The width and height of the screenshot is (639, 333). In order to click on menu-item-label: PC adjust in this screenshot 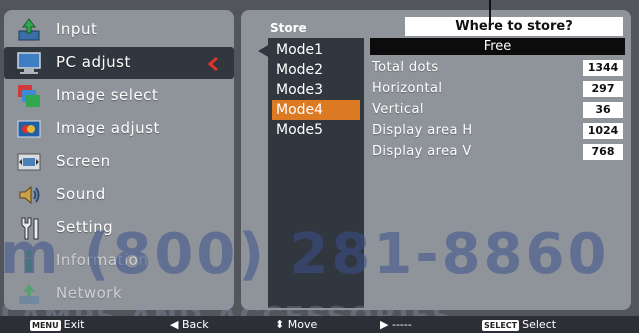, I will do `click(93, 62)`.